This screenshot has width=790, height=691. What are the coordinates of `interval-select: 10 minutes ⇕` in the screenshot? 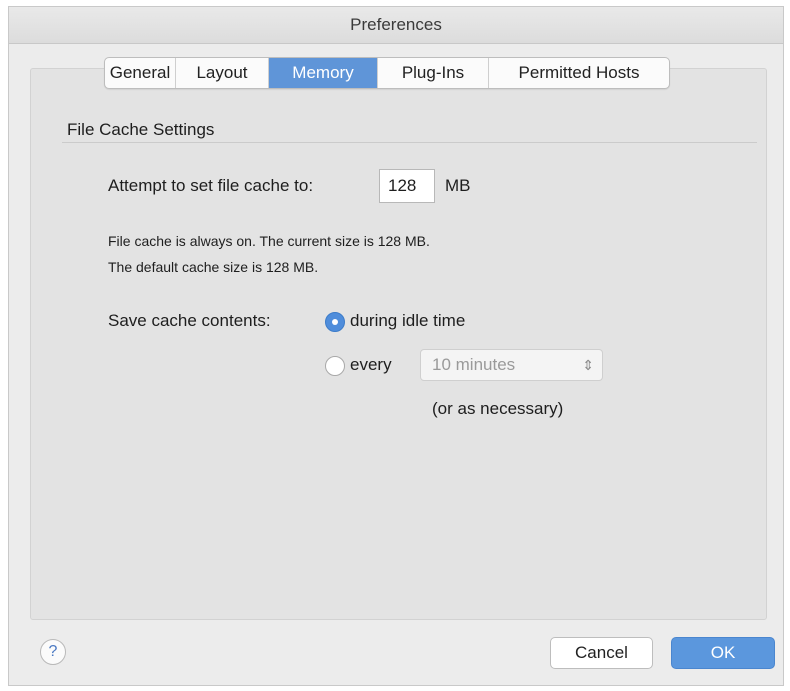 It's located at (511, 365).